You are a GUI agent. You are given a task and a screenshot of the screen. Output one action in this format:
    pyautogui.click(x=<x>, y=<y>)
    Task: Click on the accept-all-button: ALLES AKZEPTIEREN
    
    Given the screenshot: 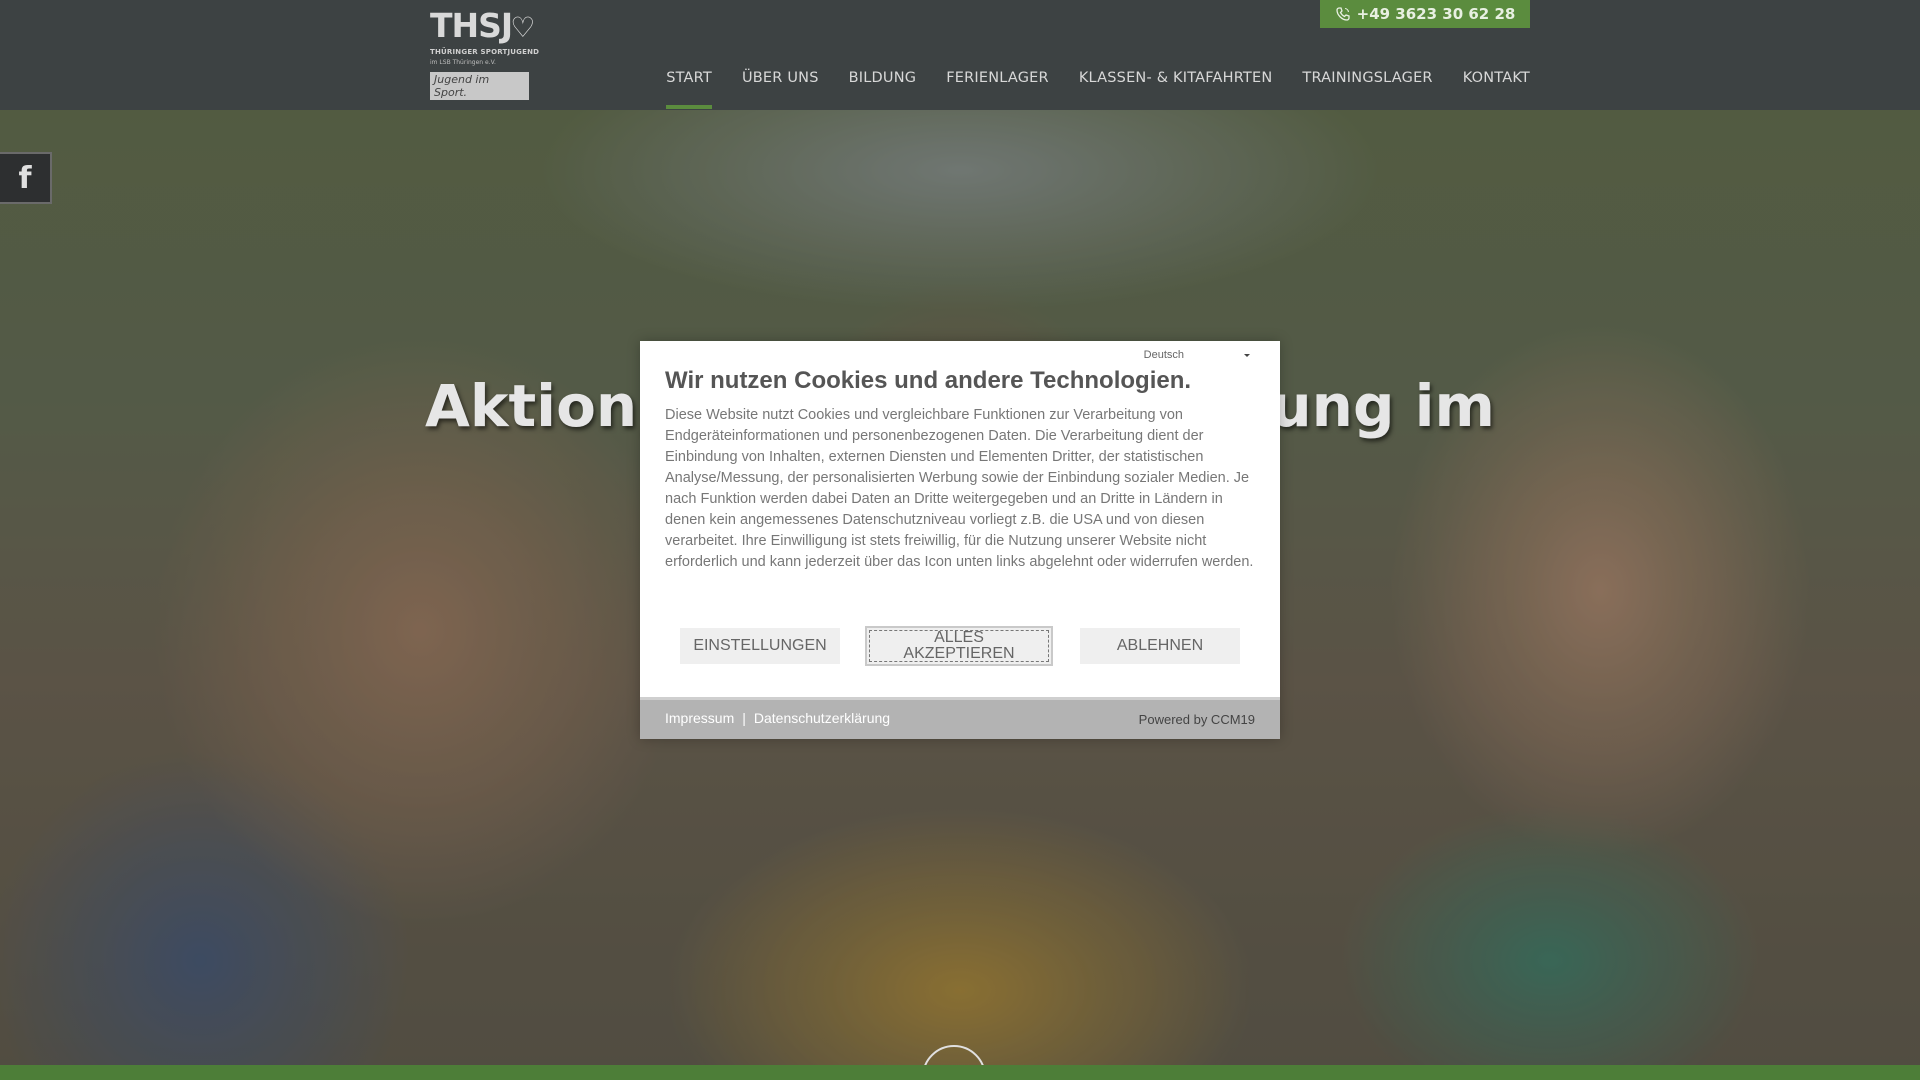 What is the action you would take?
    pyautogui.click(x=959, y=646)
    